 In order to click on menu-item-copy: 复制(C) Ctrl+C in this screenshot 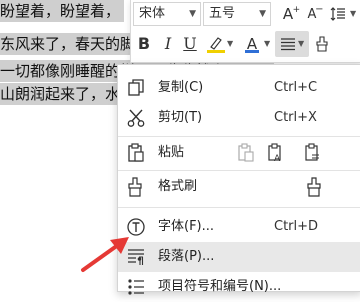, I will do `click(239, 88)`.